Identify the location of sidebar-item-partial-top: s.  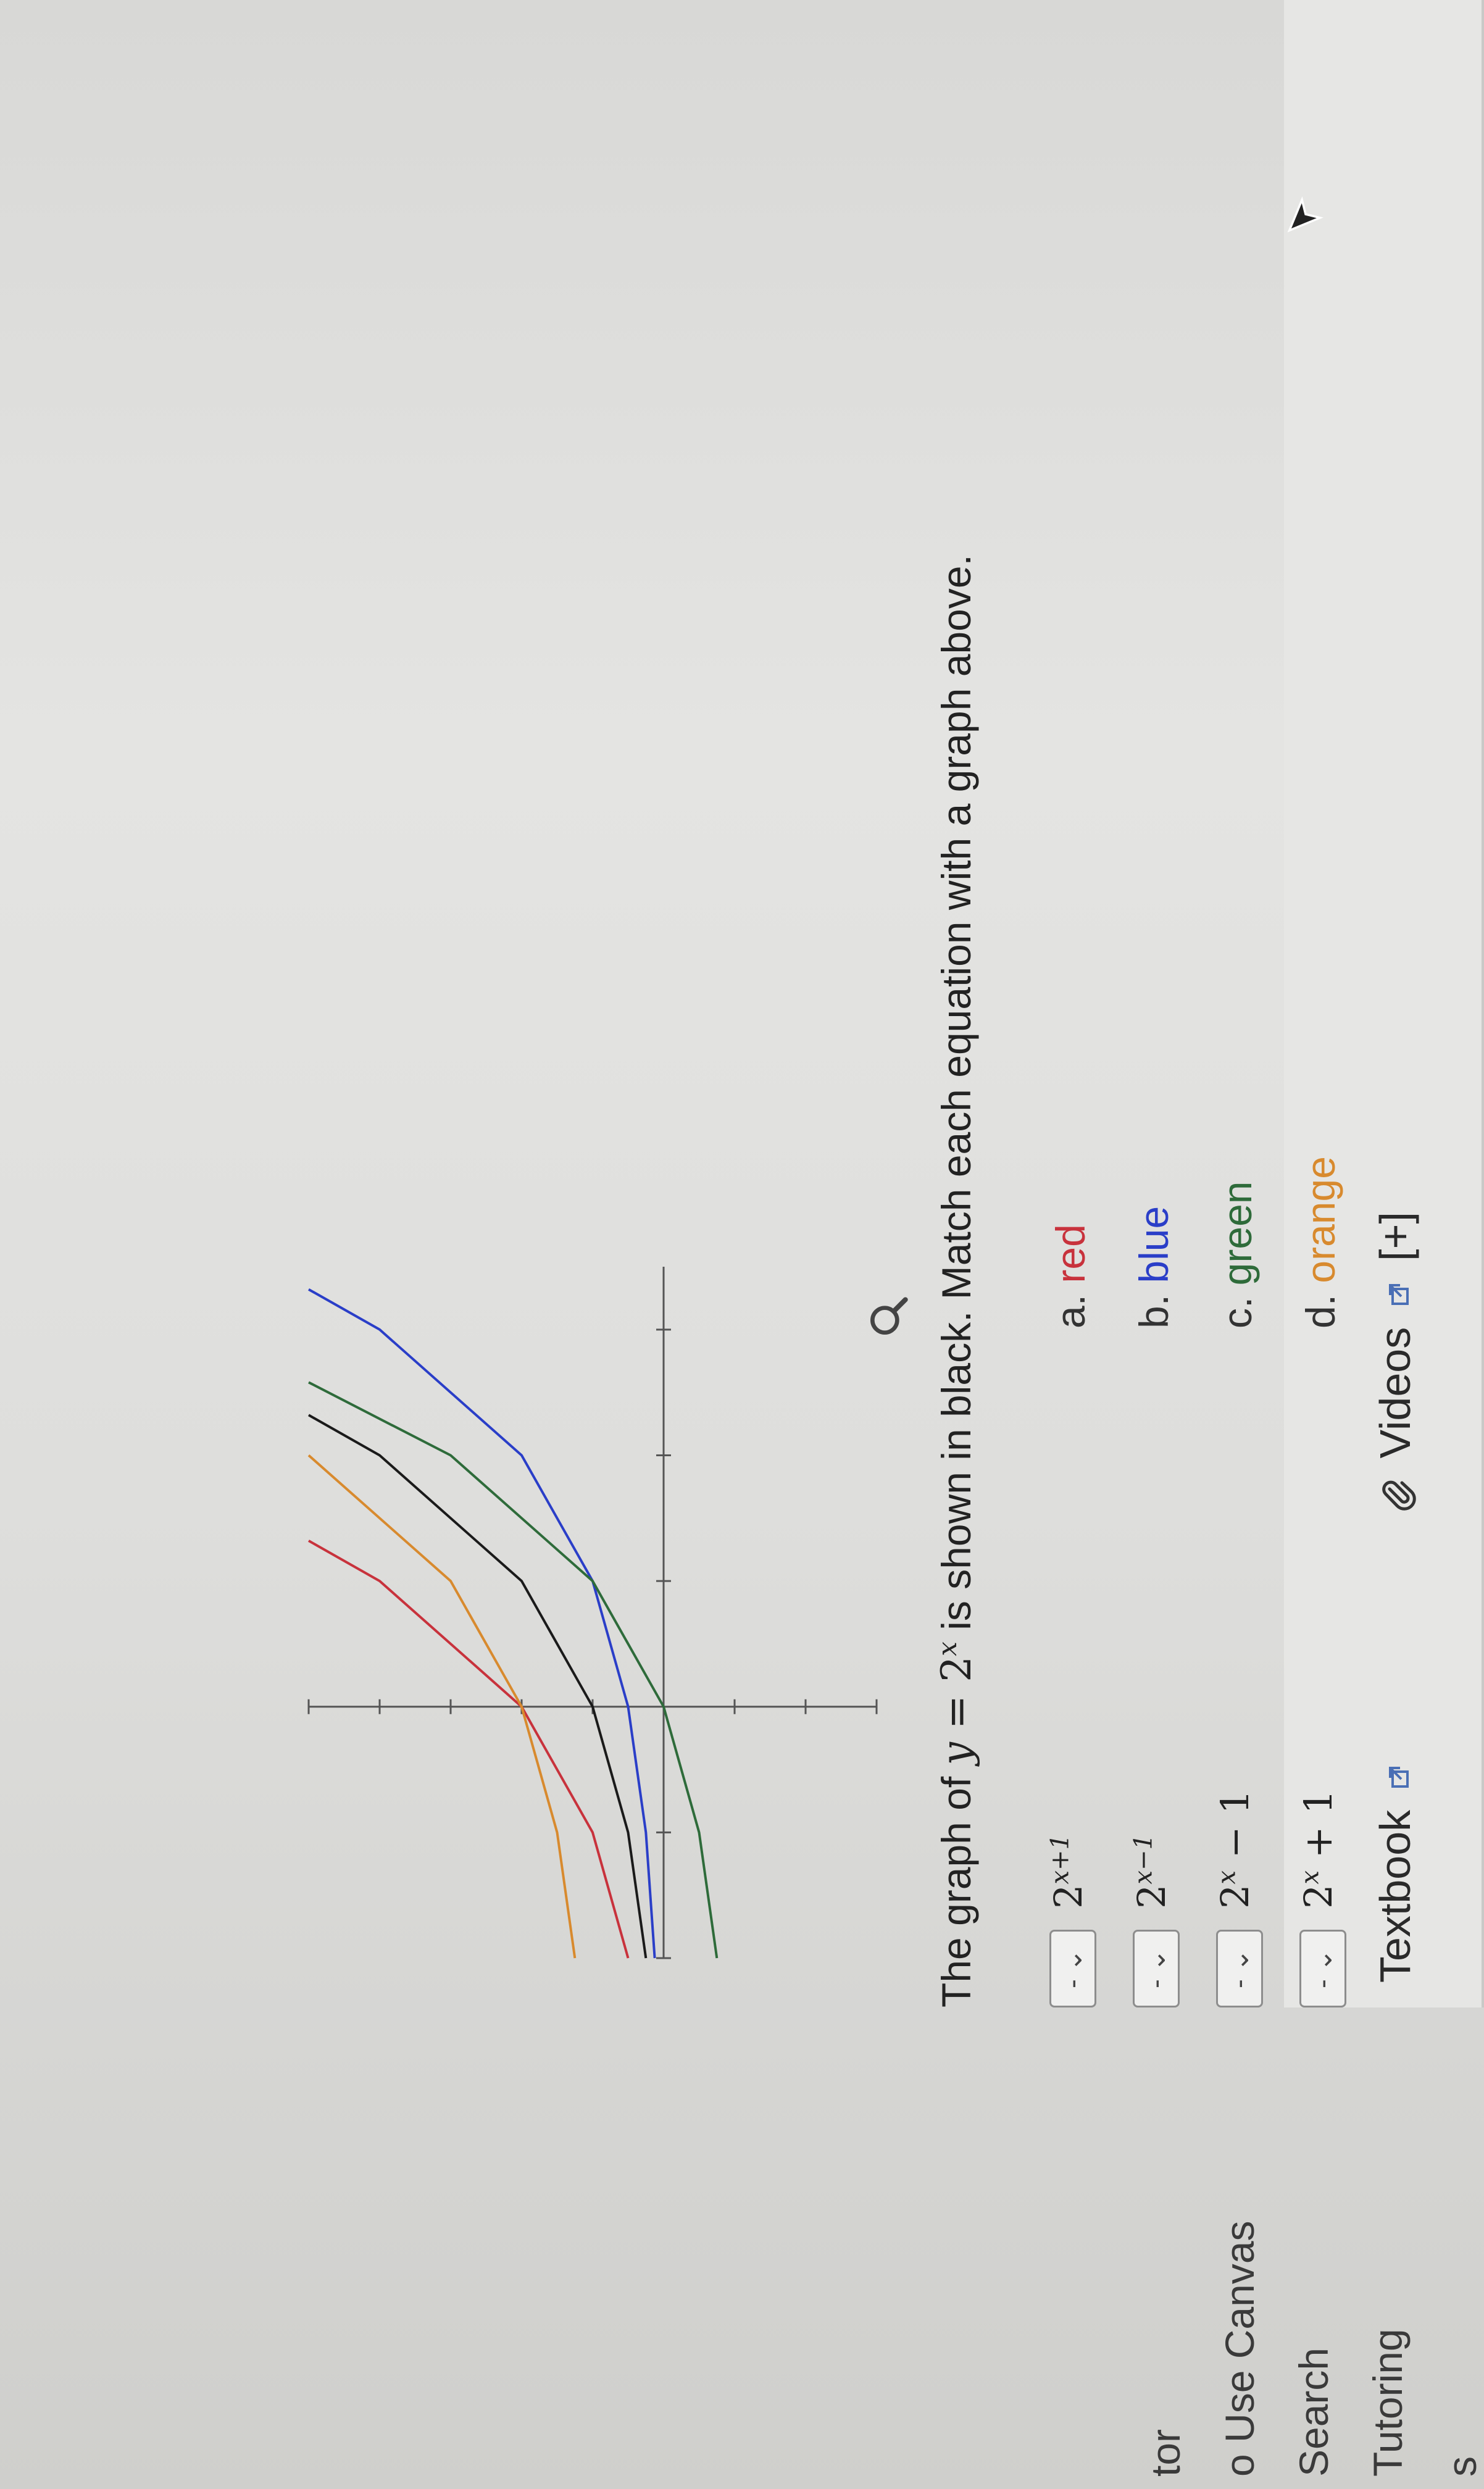
(1461, 2466).